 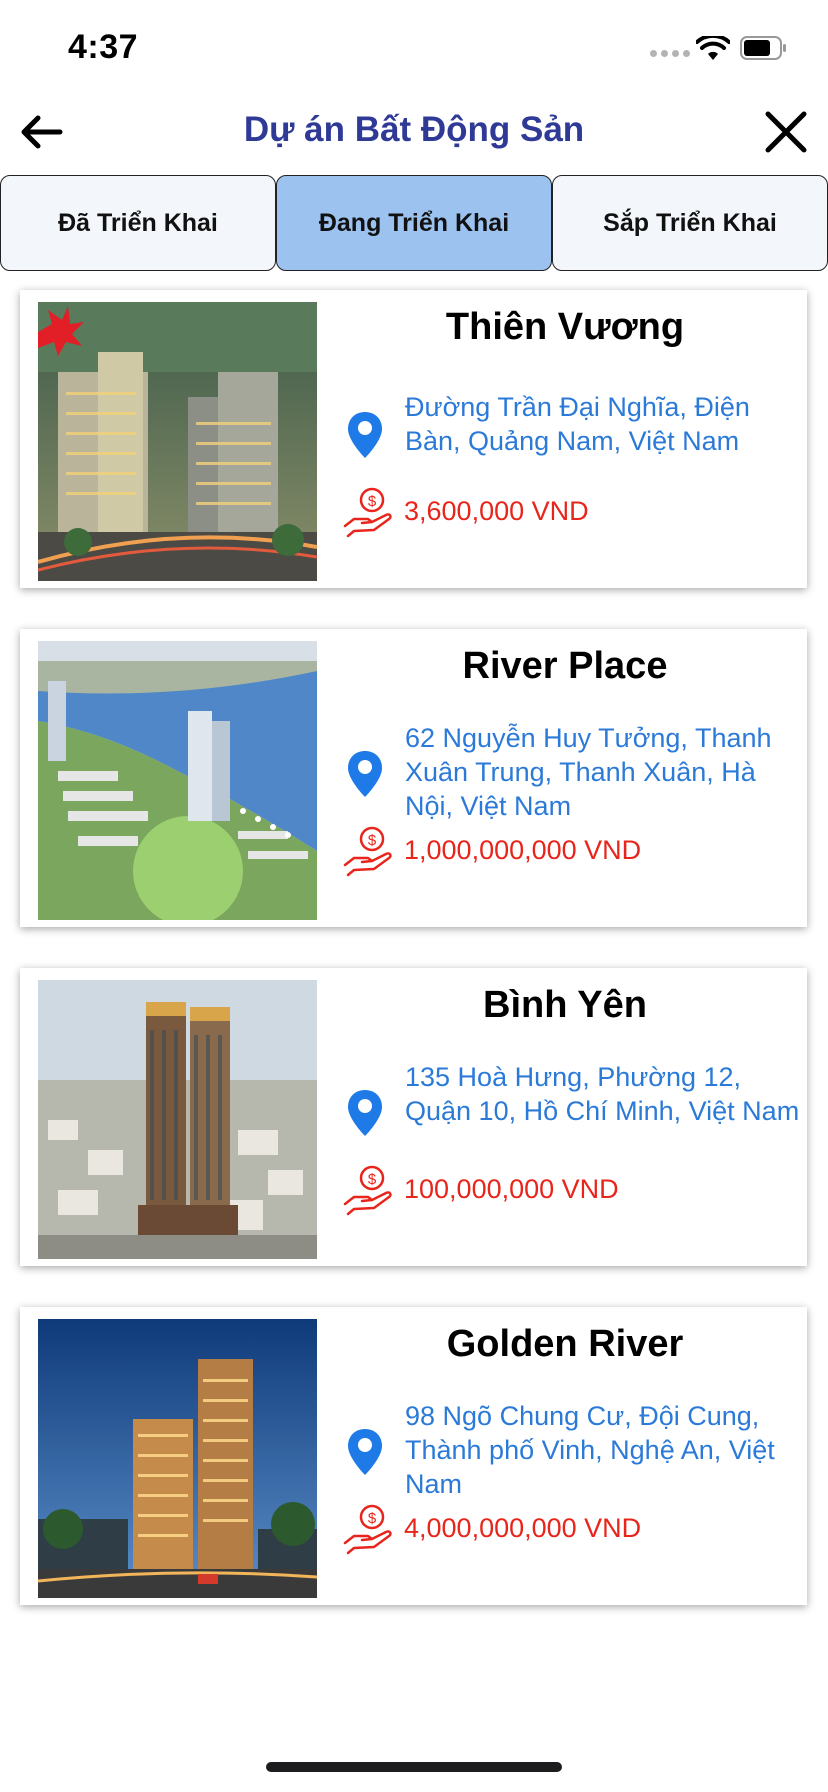 What do you see at coordinates (103, 47) in the screenshot?
I see `status-time: 4:37` at bounding box center [103, 47].